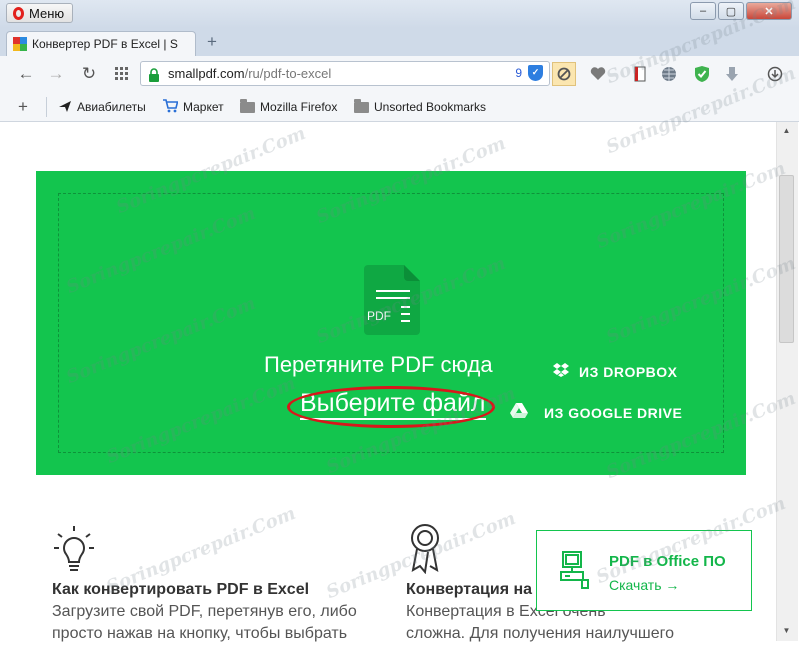 Image resolution: width=799 pixels, height=645 pixels. Describe the element at coordinates (378, 364) in the screenshot. I see `drop-pdf-text: Перетяните PDF сюда` at that location.